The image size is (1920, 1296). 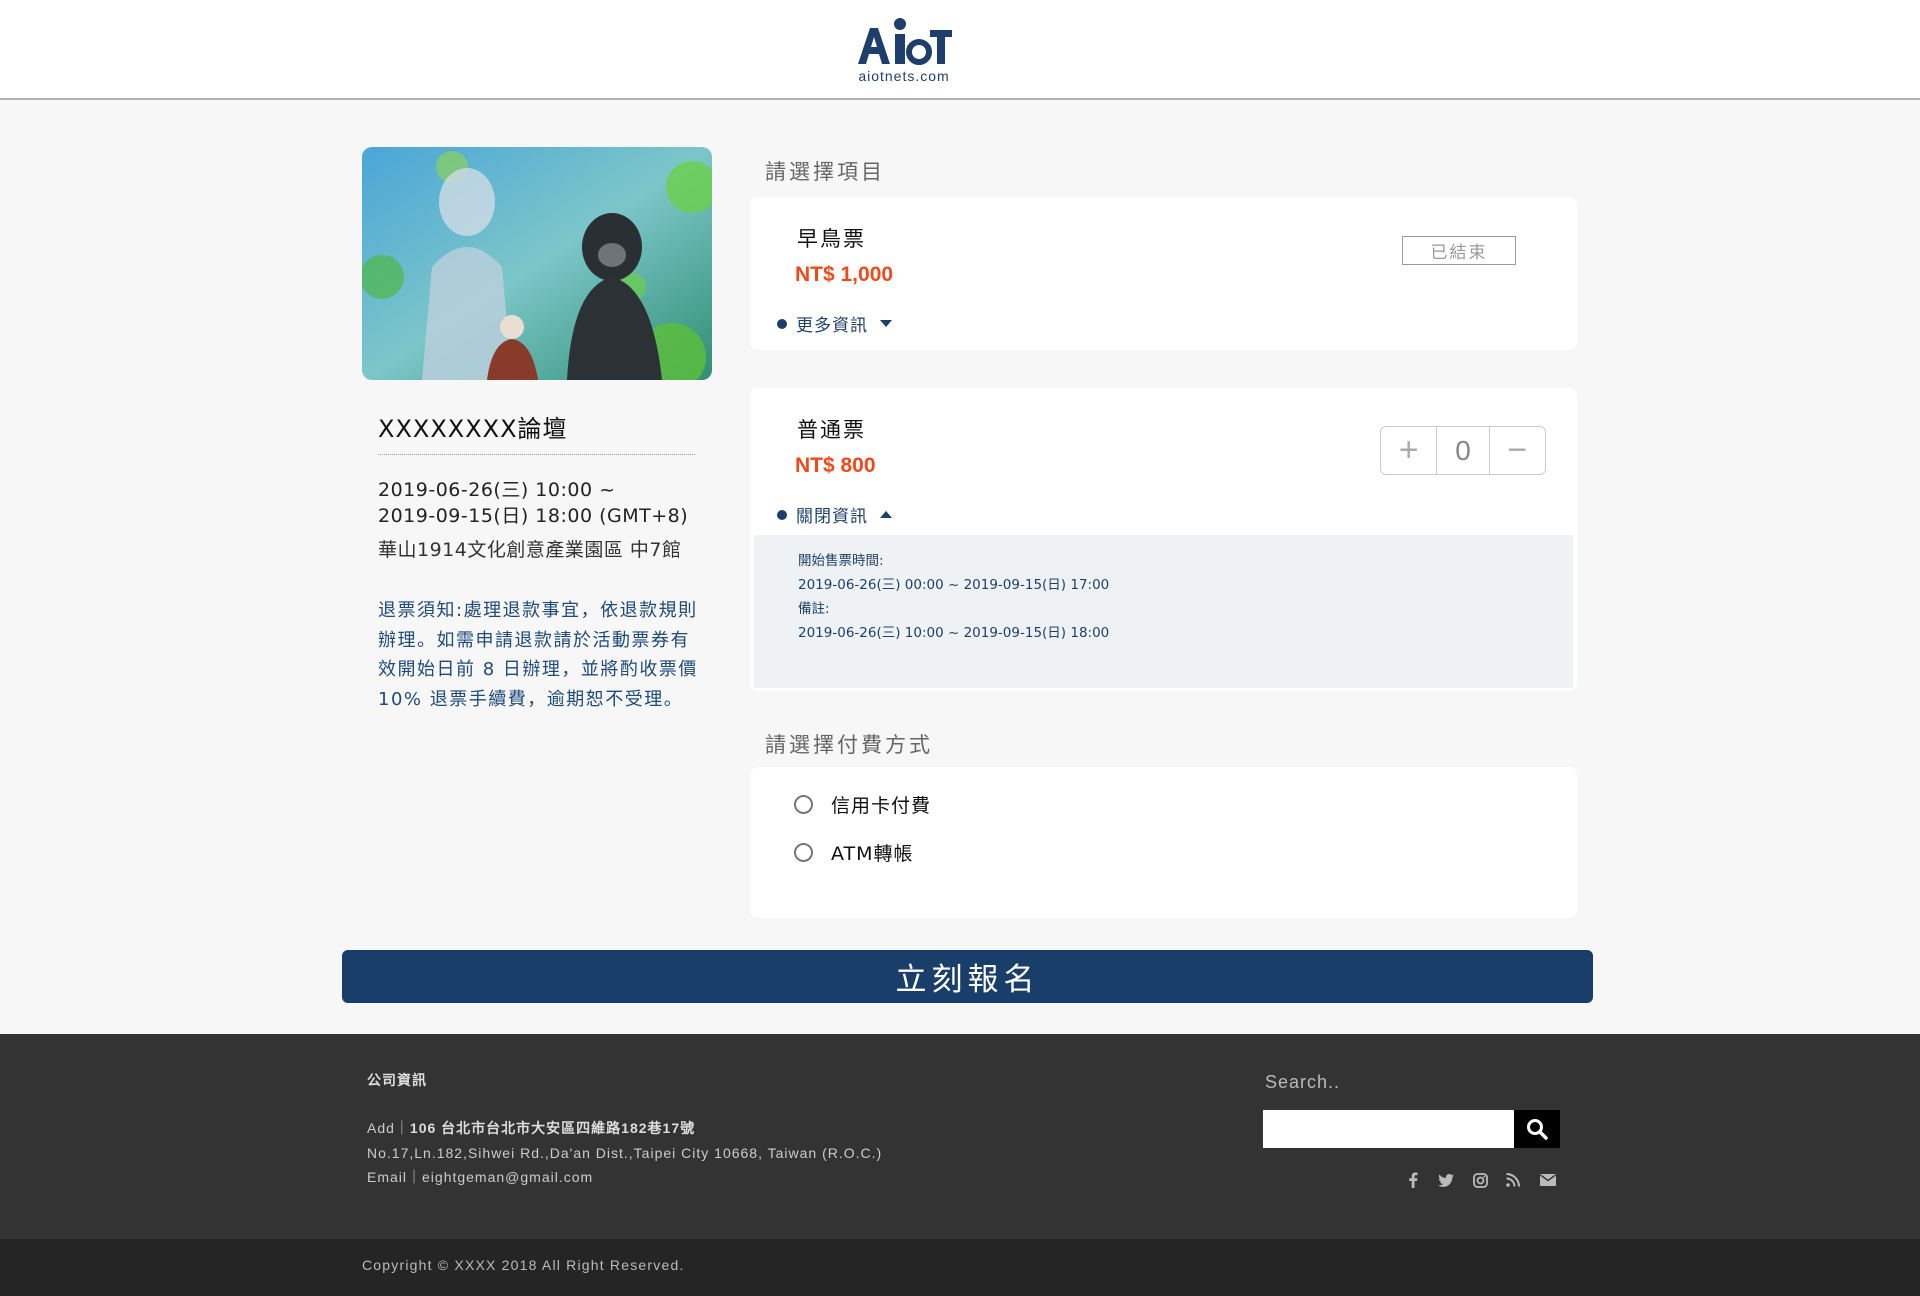 I want to click on minus-icon: −, so click(x=1517, y=450).